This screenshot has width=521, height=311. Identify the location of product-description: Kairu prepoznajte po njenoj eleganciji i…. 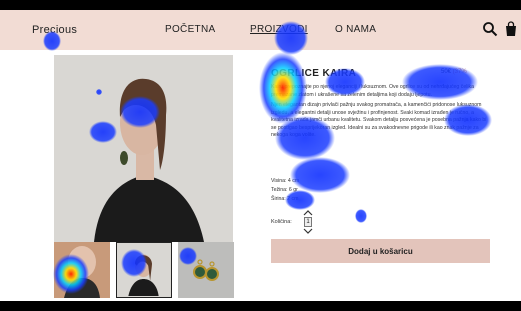
(381, 113).